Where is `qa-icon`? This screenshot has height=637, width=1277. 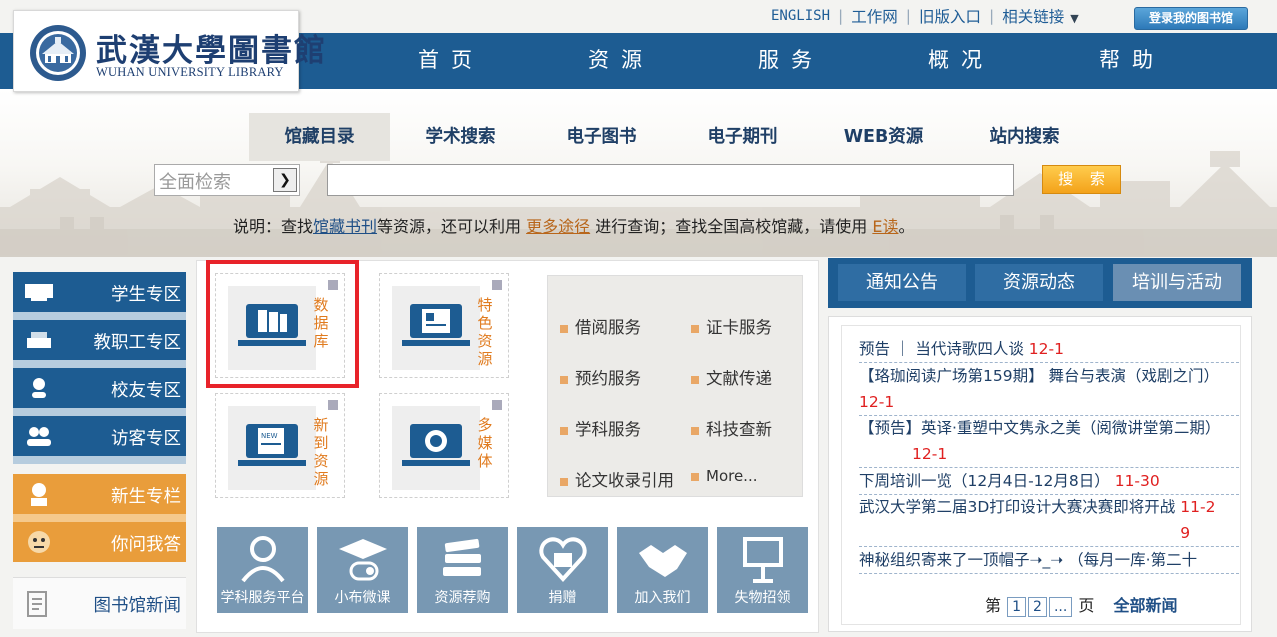
qa-icon is located at coordinates (39, 542).